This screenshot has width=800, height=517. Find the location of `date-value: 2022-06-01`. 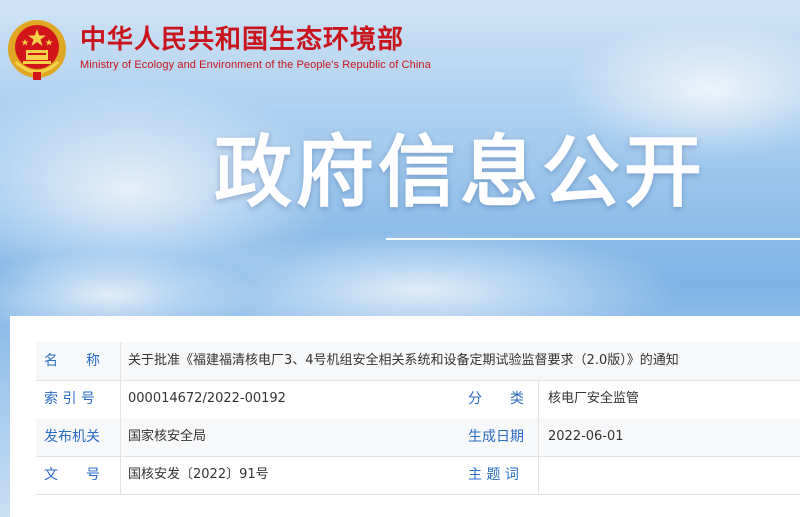

date-value: 2022-06-01 is located at coordinates (586, 436).